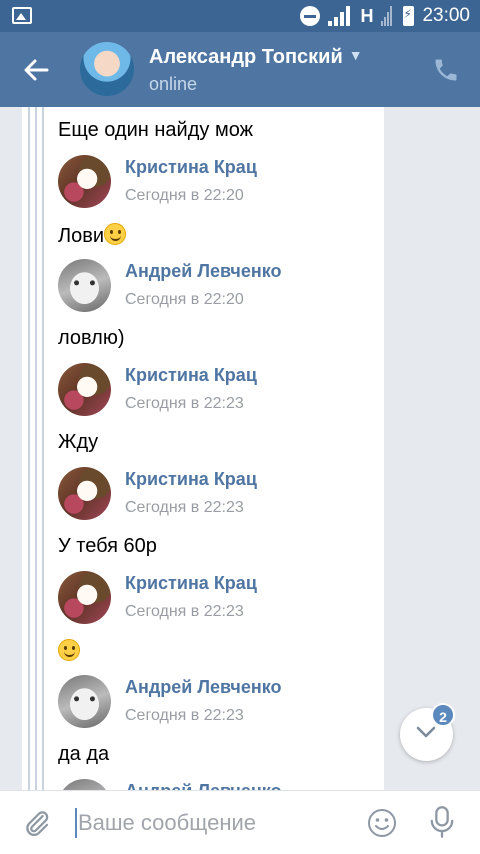 Image resolution: width=480 pixels, height=854 pixels. I want to click on message-text: У тебя 60р, so click(107, 546).